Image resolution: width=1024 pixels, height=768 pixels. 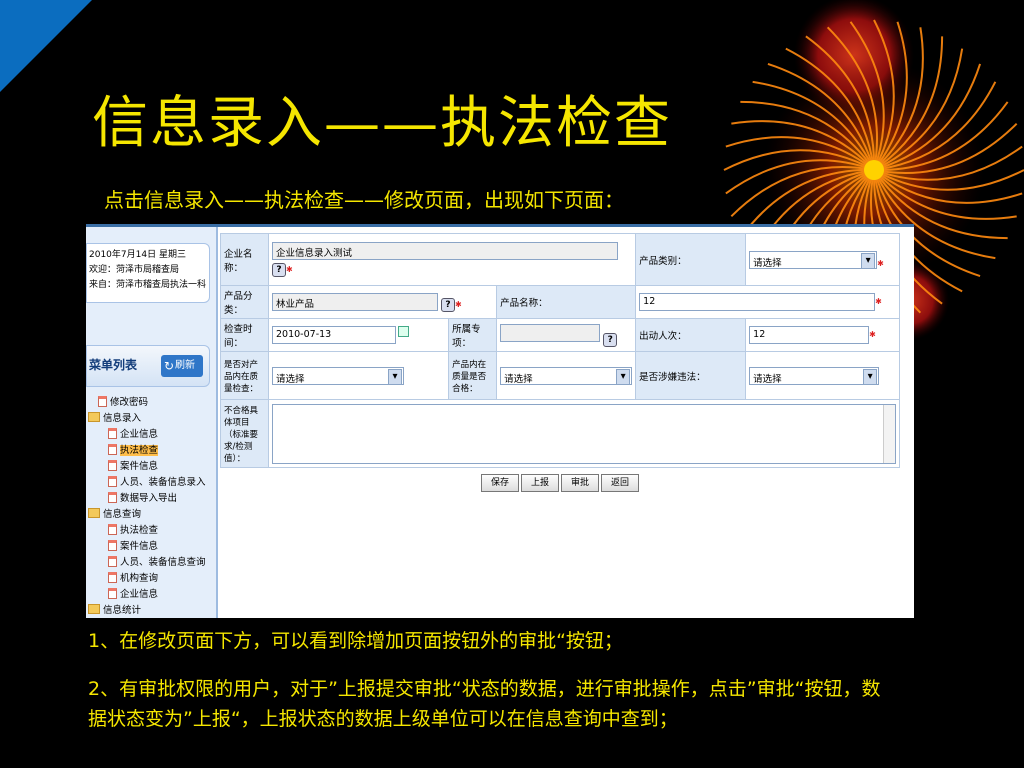 I want to click on tree-item-label: 修改密码, so click(x=129, y=402).